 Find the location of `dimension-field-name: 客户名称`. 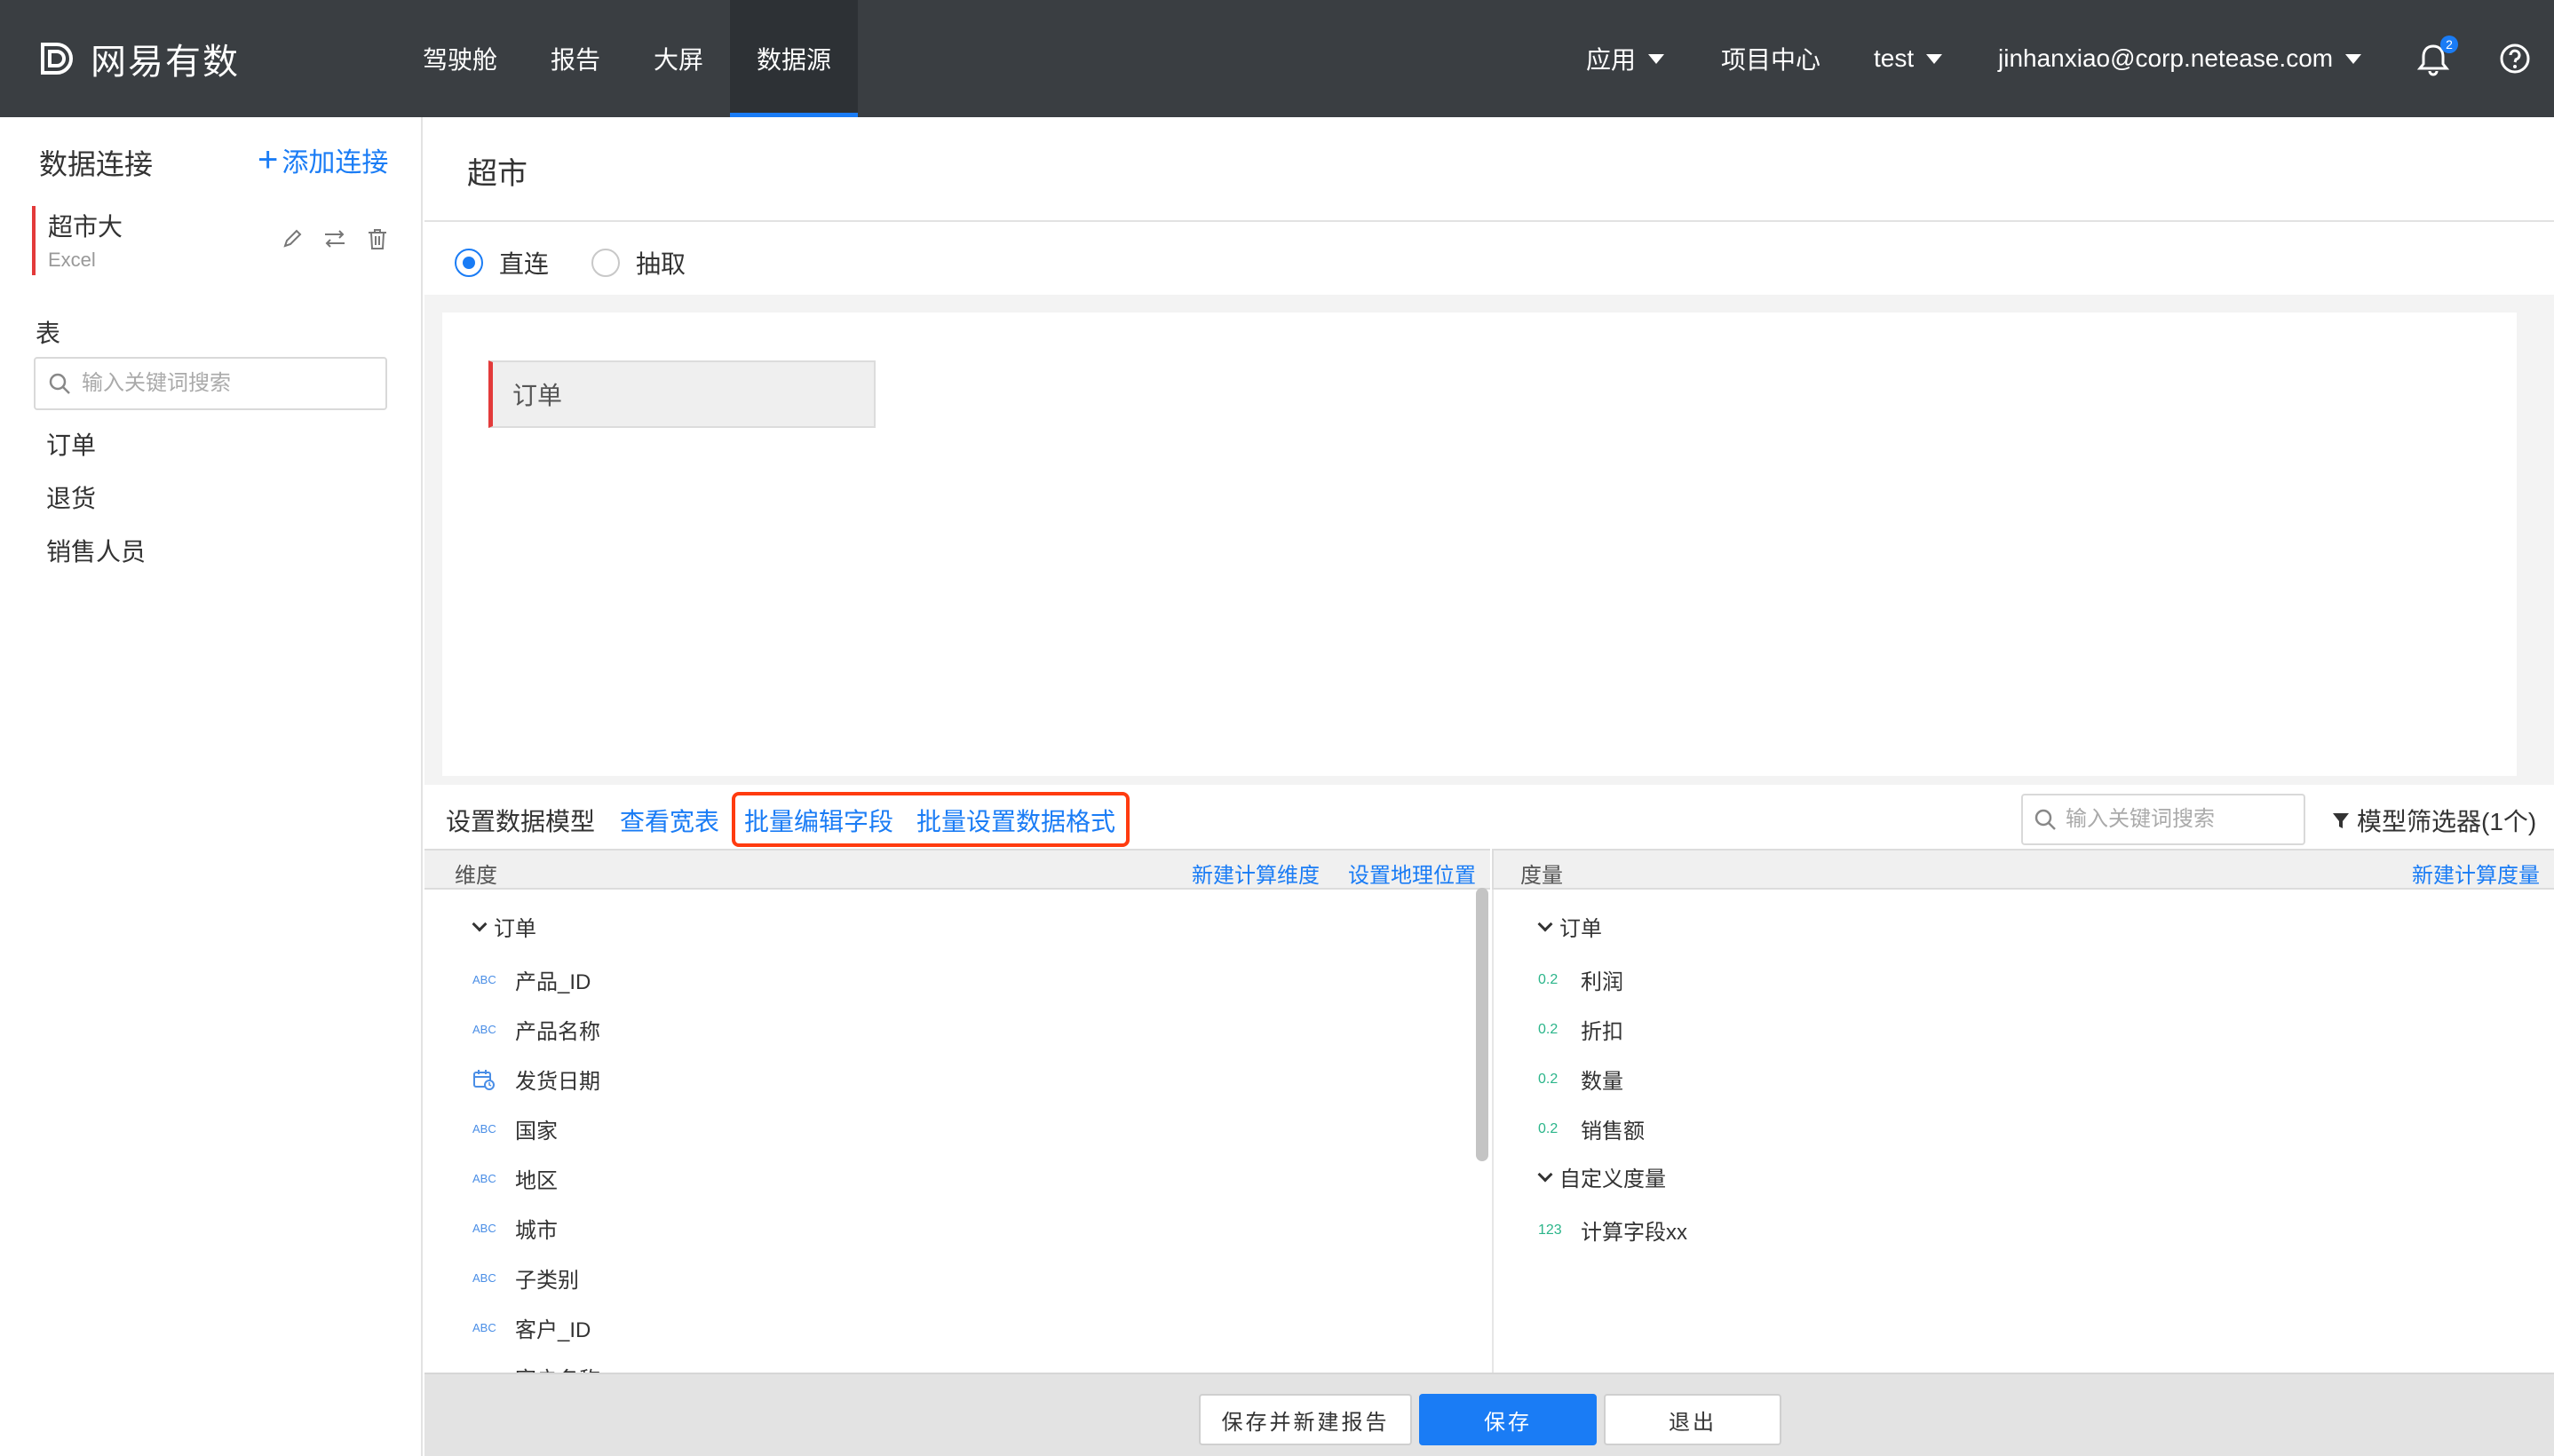

dimension-field-name: 客户名称 is located at coordinates (558, 1367).